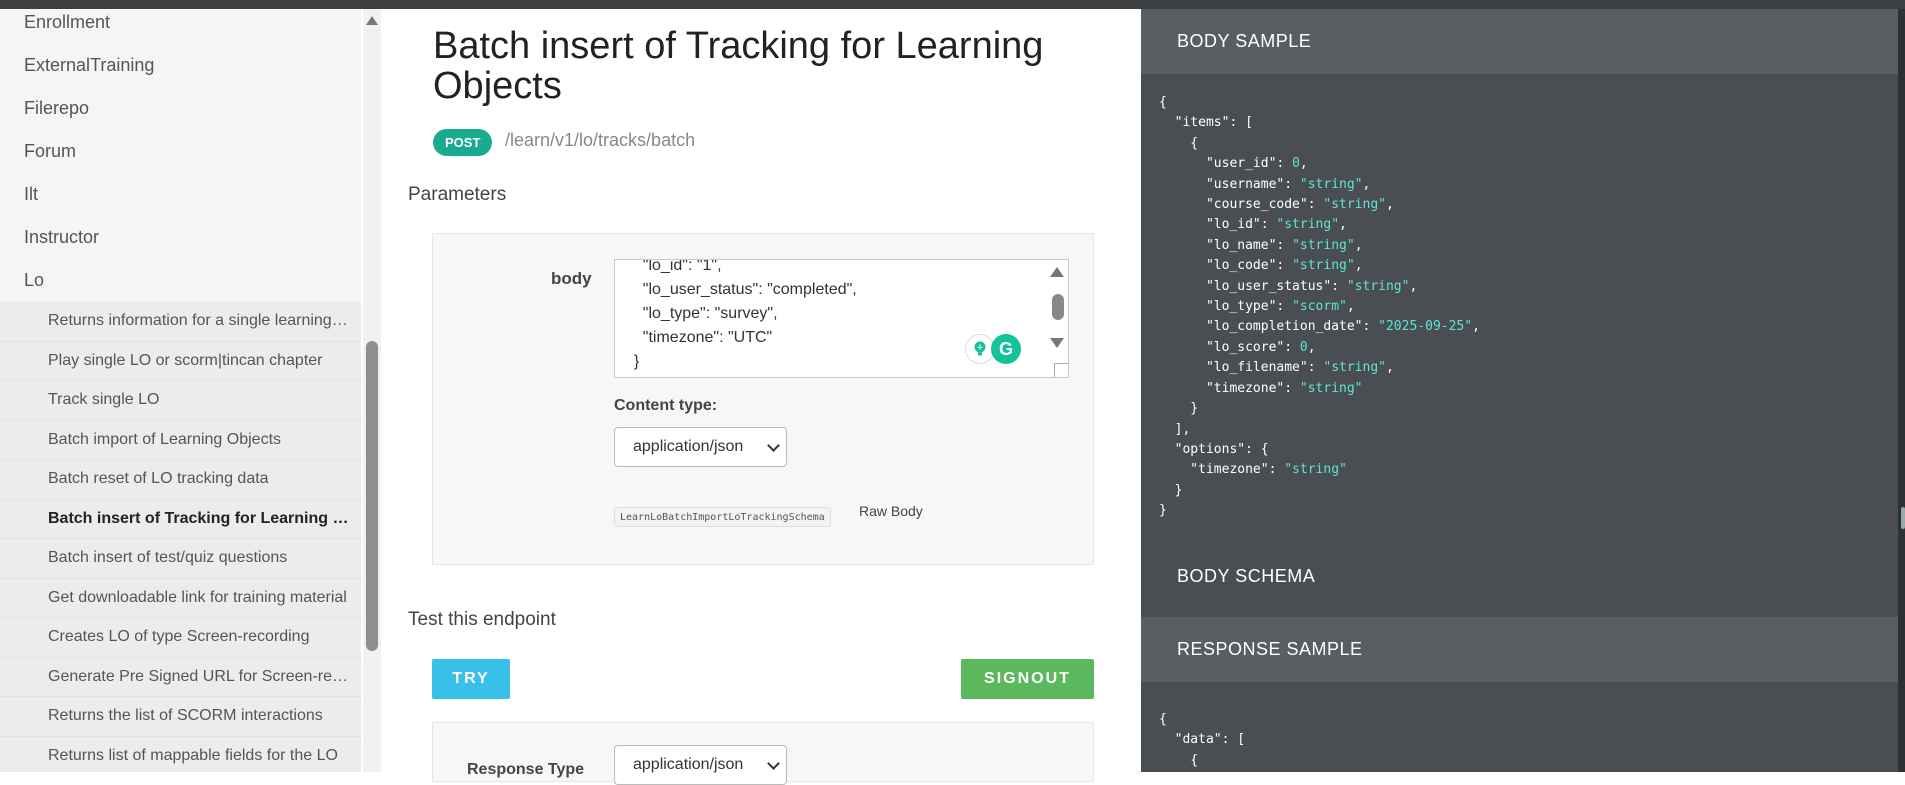  What do you see at coordinates (180, 717) in the screenshot?
I see `sidebar-item: Returns the list of SCORM interactions` at bounding box center [180, 717].